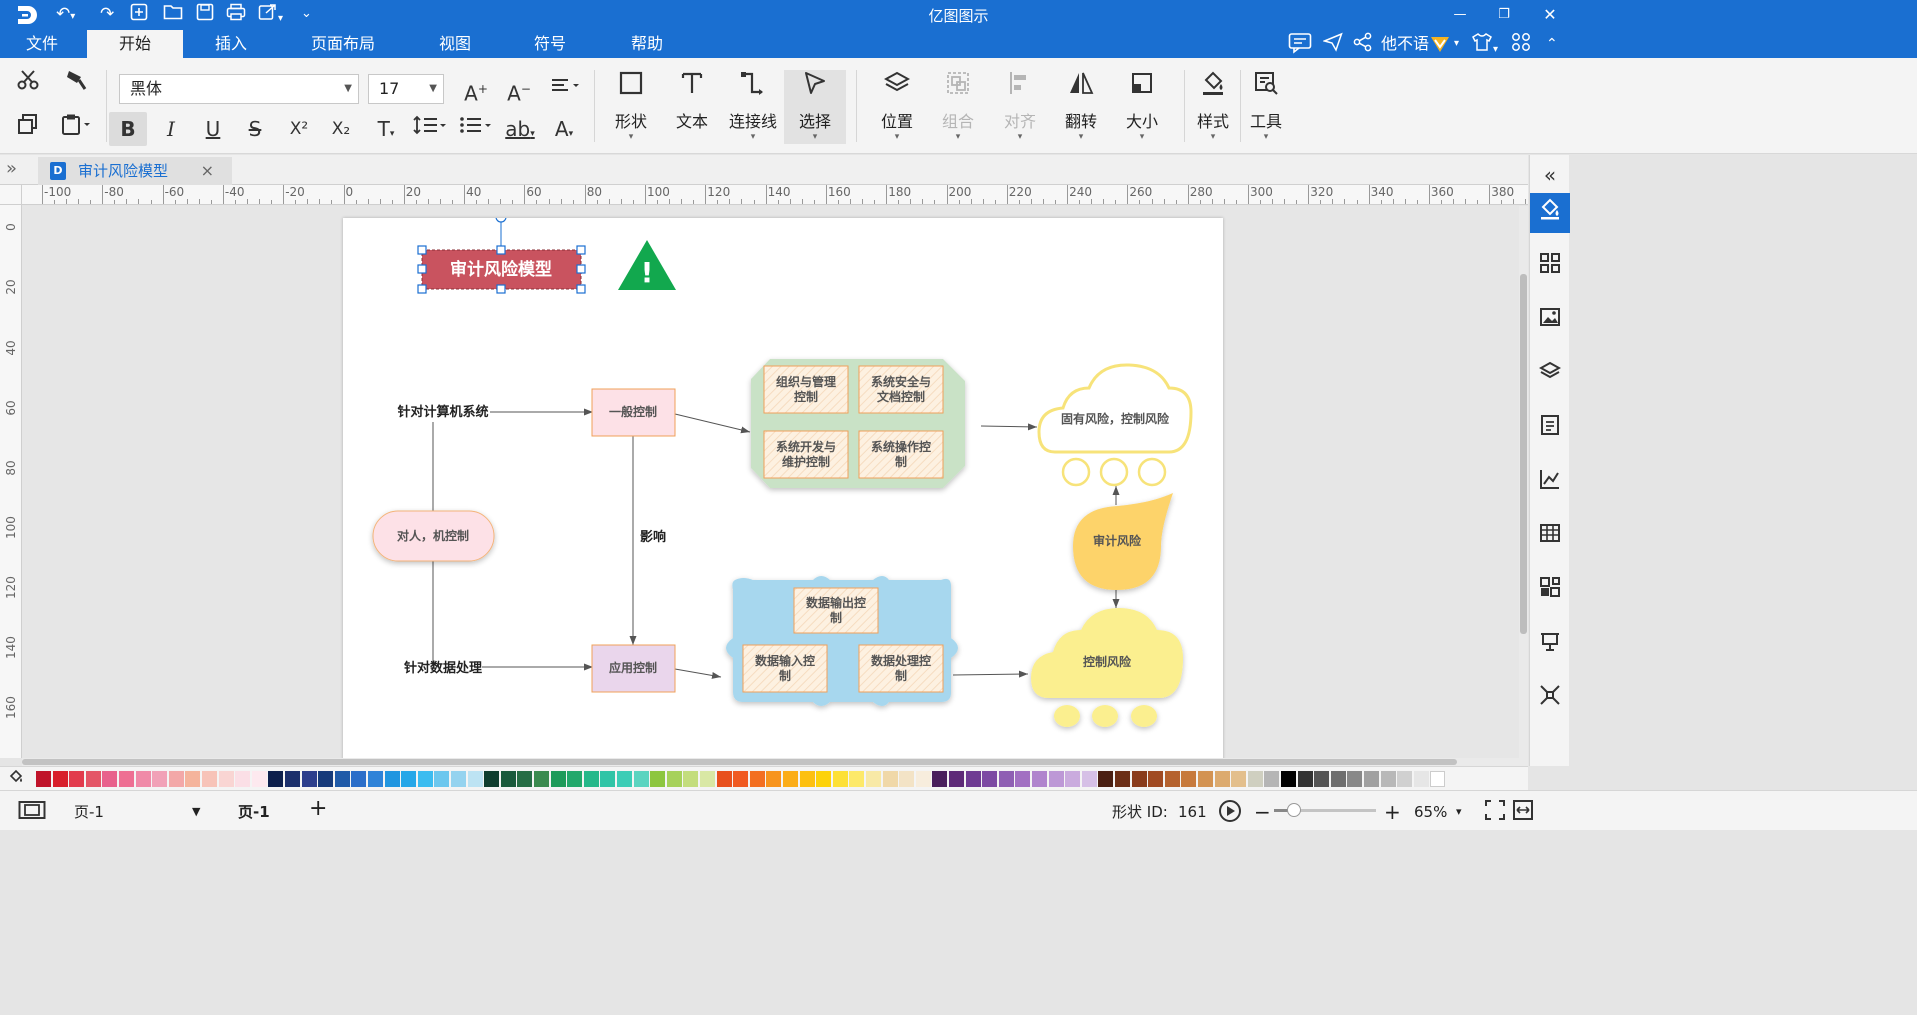 Image resolution: width=1917 pixels, height=1015 pixels. What do you see at coordinates (1115, 425) in the screenshot?
I see `inherent-risk-cloud-shape: 固有风险，控制风险` at bounding box center [1115, 425].